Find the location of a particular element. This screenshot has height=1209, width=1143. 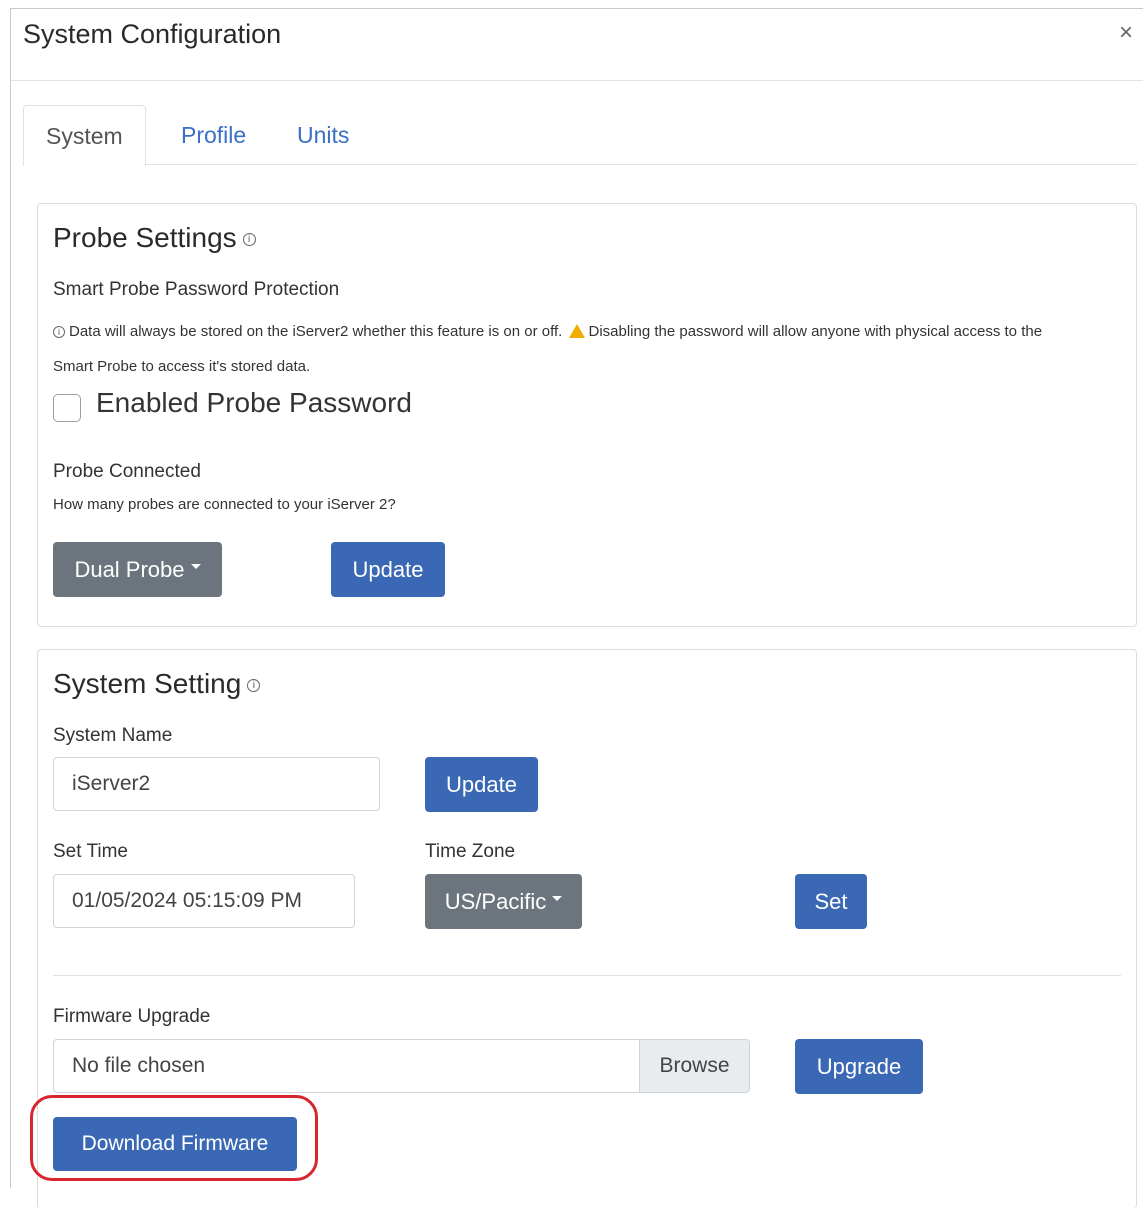

upgrade-button: Upgrade is located at coordinates (859, 1066).